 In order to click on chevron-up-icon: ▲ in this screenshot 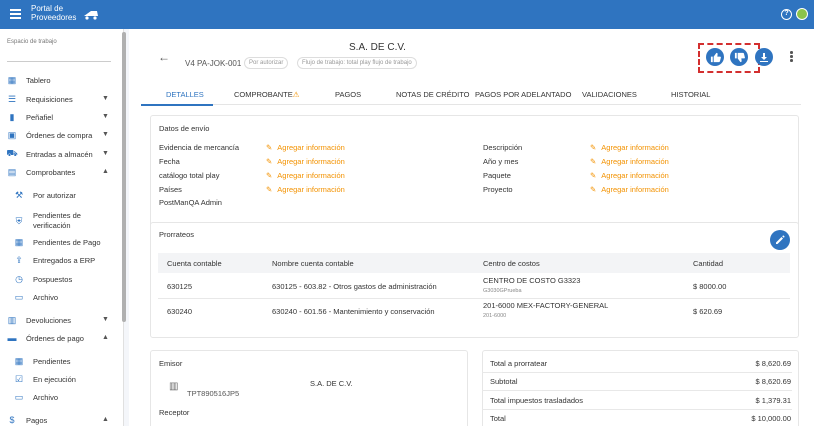, I will do `click(105, 171)`.